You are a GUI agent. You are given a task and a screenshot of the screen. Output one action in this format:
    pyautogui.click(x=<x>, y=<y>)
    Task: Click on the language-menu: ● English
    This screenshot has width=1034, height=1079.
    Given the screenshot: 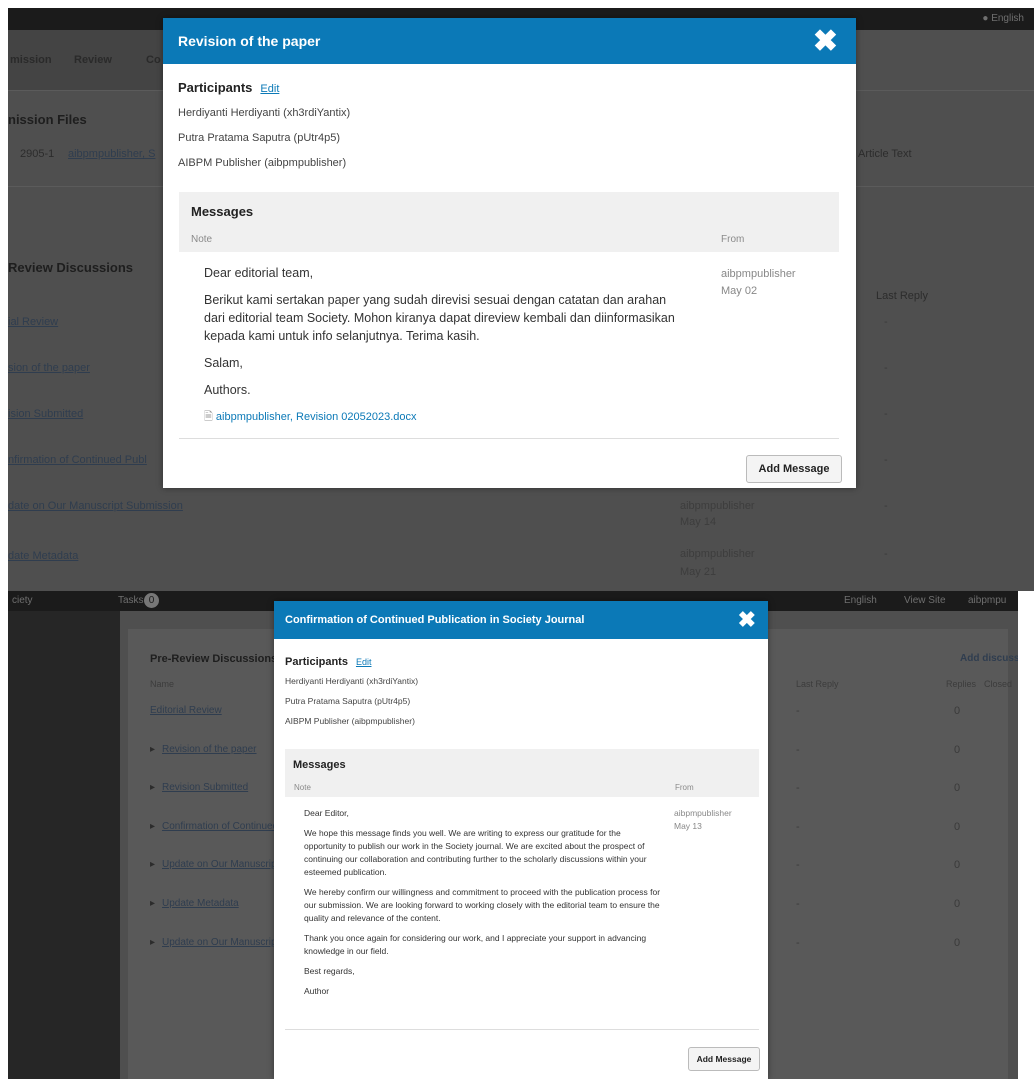 What is the action you would take?
    pyautogui.click(x=1003, y=18)
    